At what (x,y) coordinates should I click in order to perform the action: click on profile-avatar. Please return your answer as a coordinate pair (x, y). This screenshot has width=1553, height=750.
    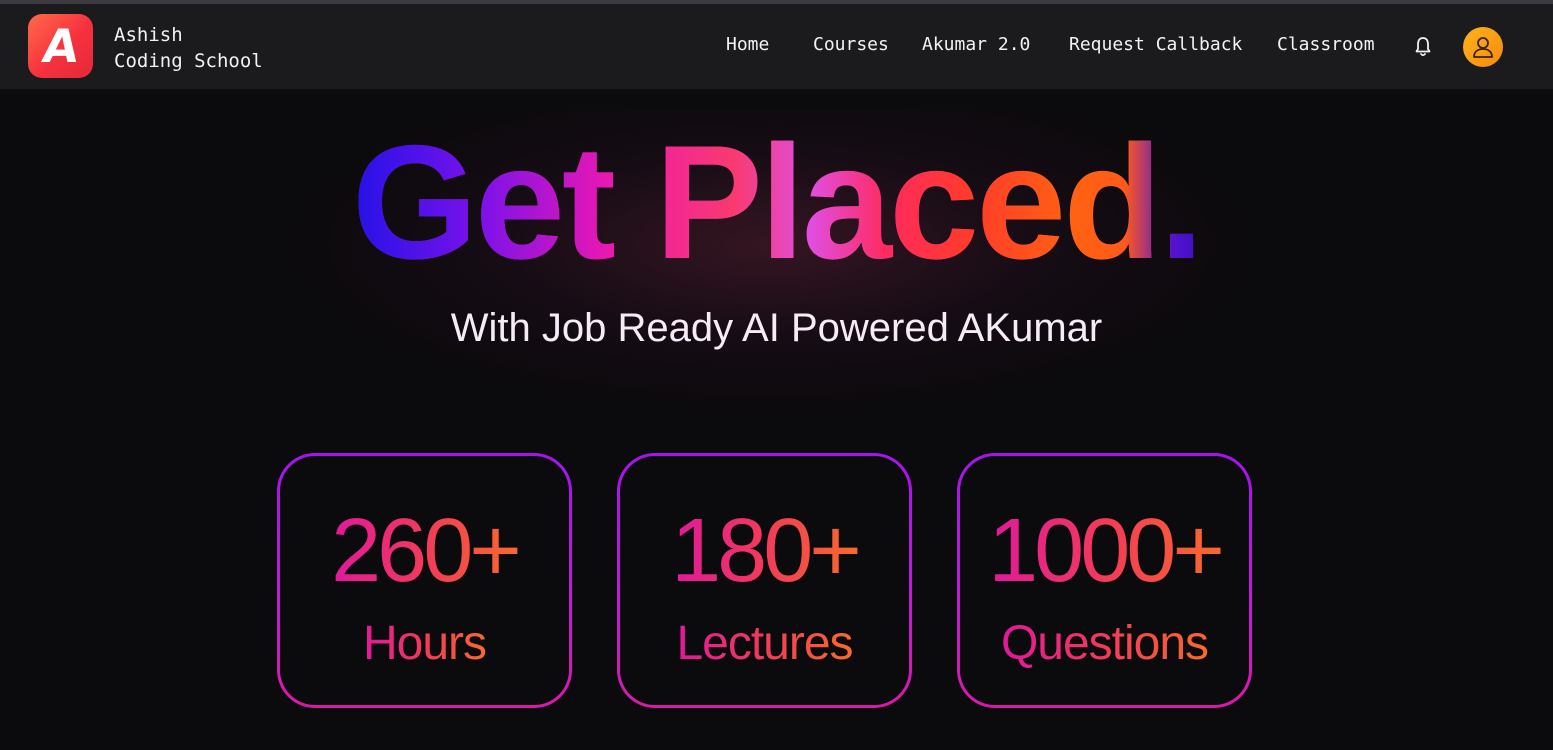
    Looking at the image, I should click on (1483, 47).